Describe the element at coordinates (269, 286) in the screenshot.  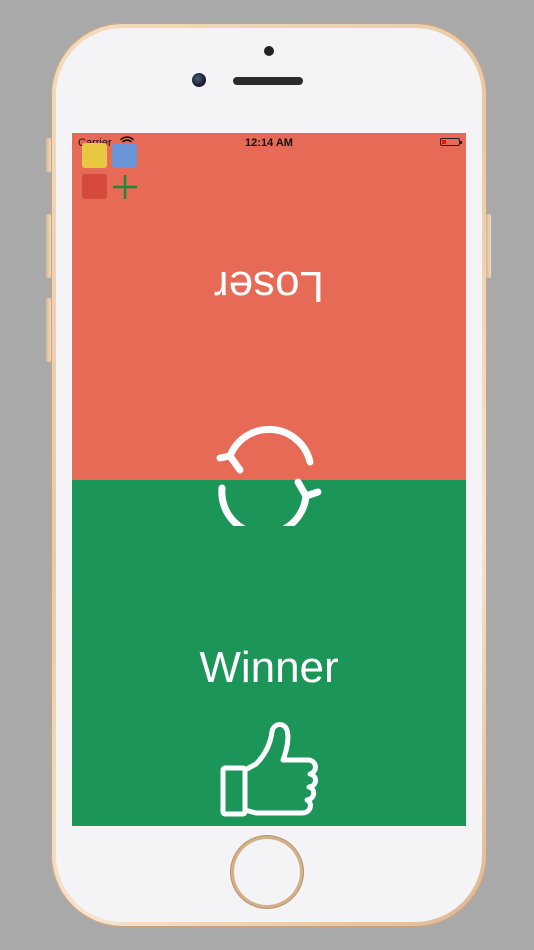
I see `loser-label: Loser` at that location.